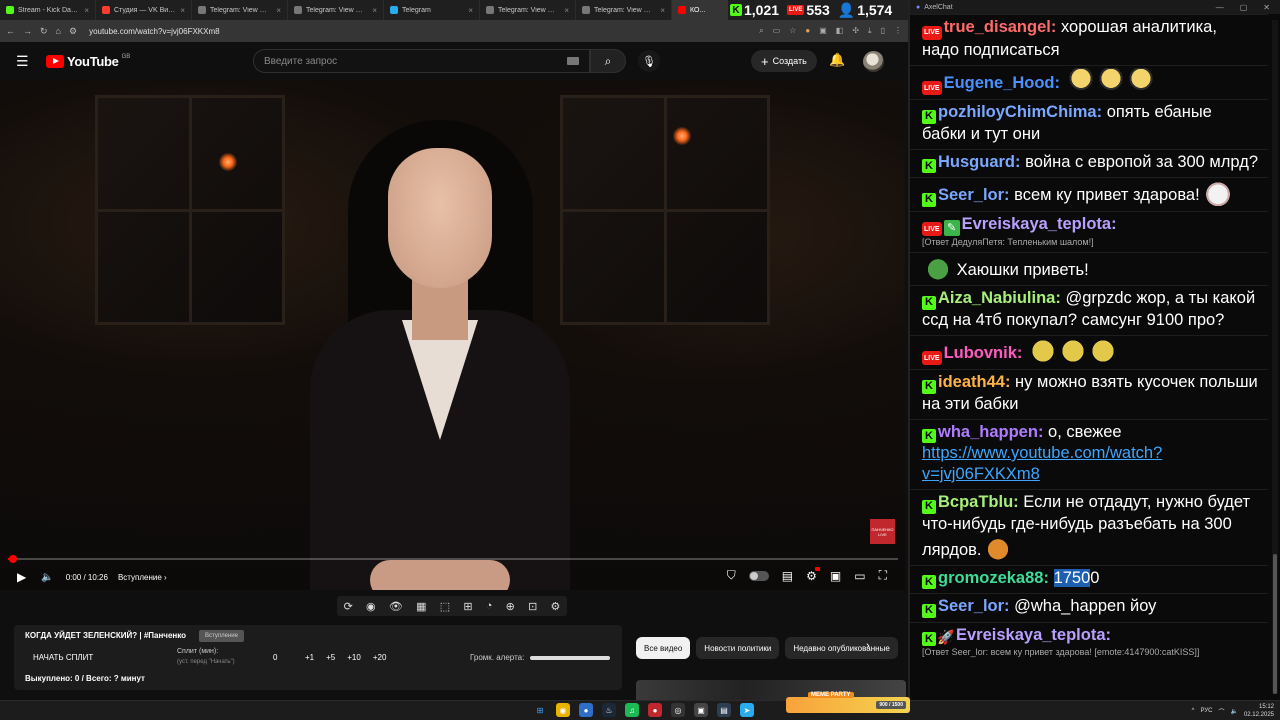 The width and height of the screenshot is (1280, 720). I want to click on chat-username: BcpaTblu, so click(975, 502).